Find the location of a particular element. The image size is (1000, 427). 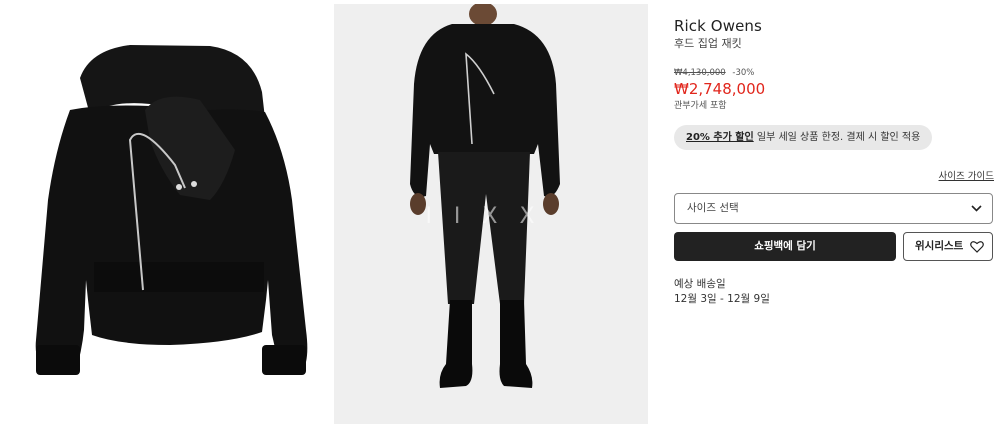

wishlist-button: 위시리스트 is located at coordinates (948, 246).